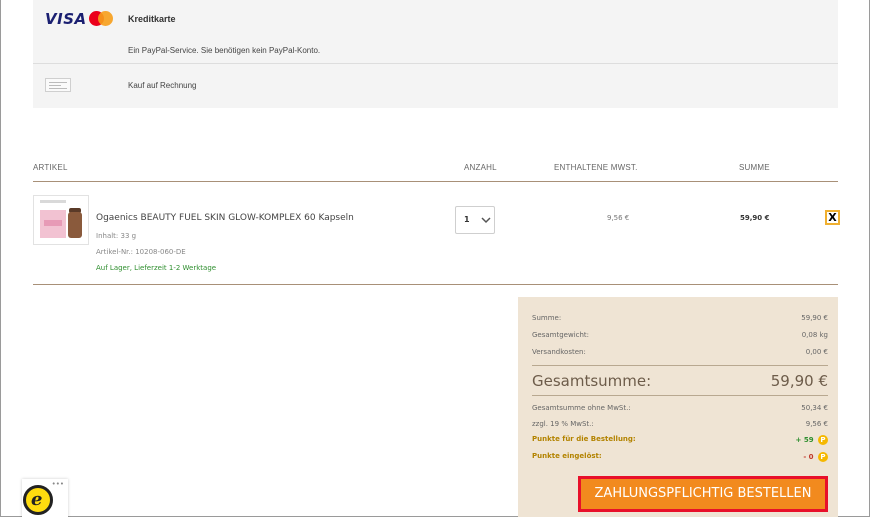 The image size is (870, 517). I want to click on points-earned-value-wrap: + 59 P, so click(812, 440).